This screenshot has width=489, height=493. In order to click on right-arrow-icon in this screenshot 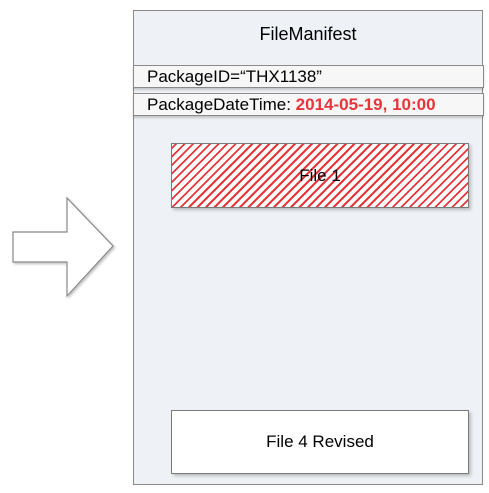, I will do `click(63, 247)`.